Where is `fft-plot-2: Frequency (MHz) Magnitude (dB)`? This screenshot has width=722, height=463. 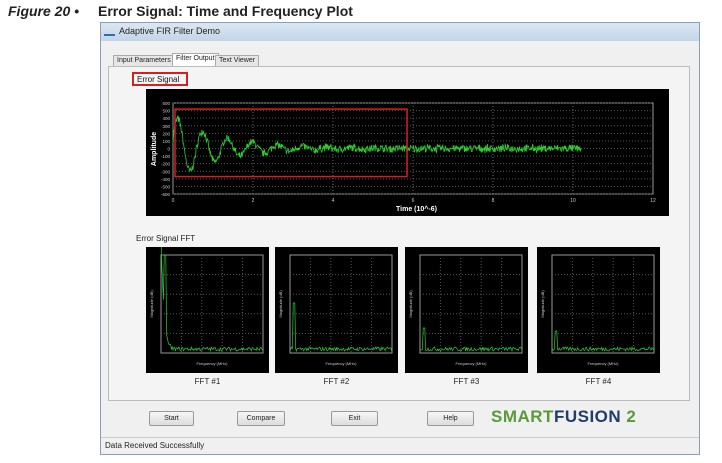
fft-plot-2: Frequency (MHz) Magnitude (dB) is located at coordinates (336, 310).